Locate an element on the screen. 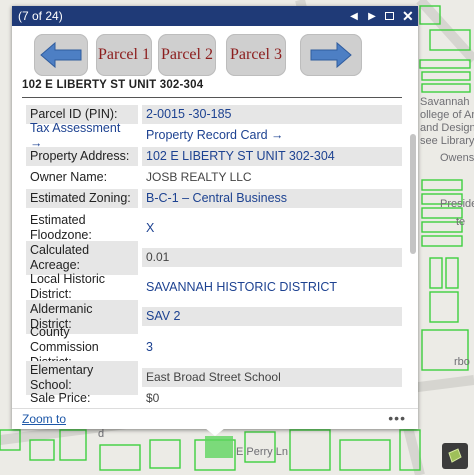 Image resolution: width=474 pixels, height=475 pixels. basemap-gallery-button is located at coordinates (455, 456).